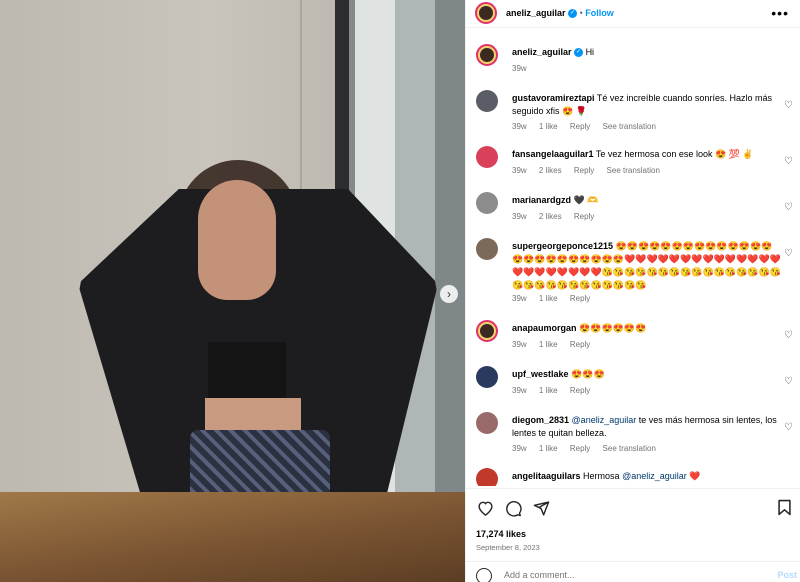 This screenshot has height=582, width=800. I want to click on post-comment-button: Post, so click(787, 575).